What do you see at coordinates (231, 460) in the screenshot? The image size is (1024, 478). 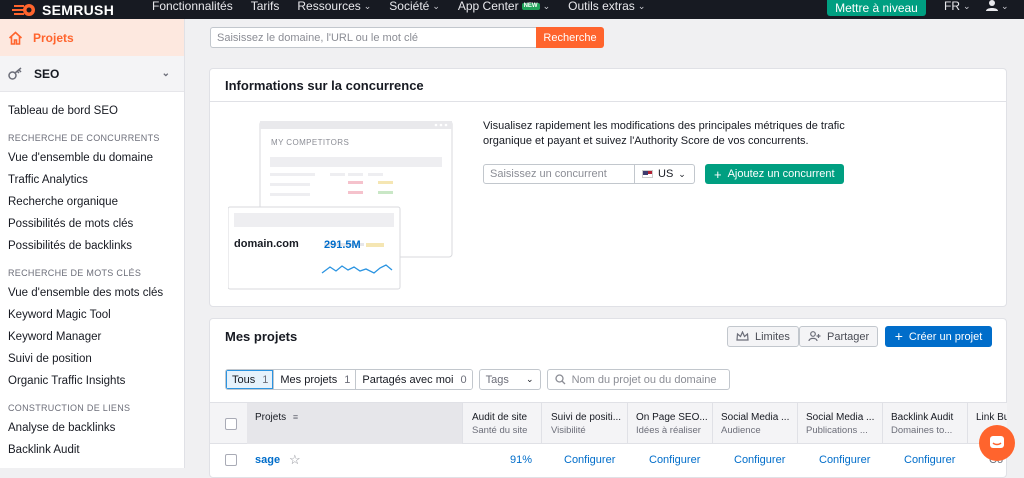 I see `row-checkbox` at bounding box center [231, 460].